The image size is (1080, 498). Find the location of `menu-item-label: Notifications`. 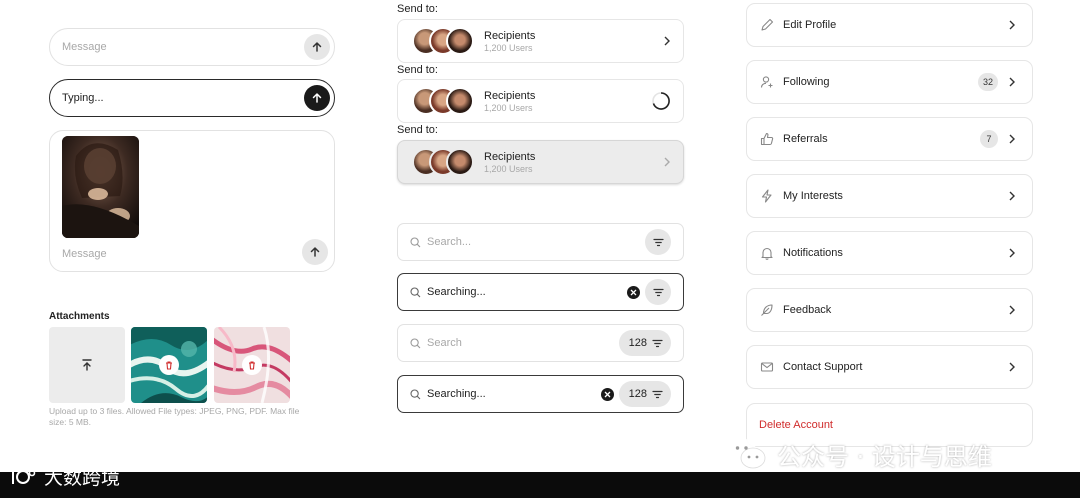

menu-item-label: Notifications is located at coordinates (813, 253).